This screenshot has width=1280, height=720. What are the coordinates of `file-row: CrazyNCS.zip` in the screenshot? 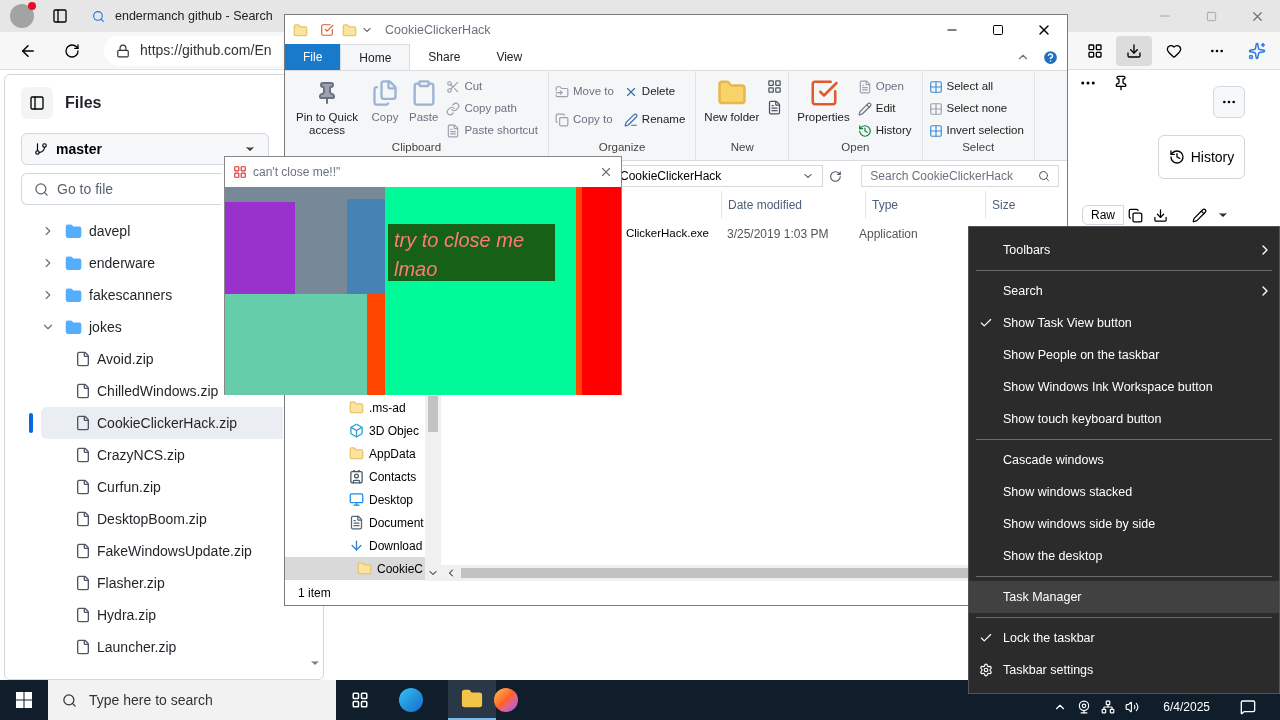 It's located at (114, 455).